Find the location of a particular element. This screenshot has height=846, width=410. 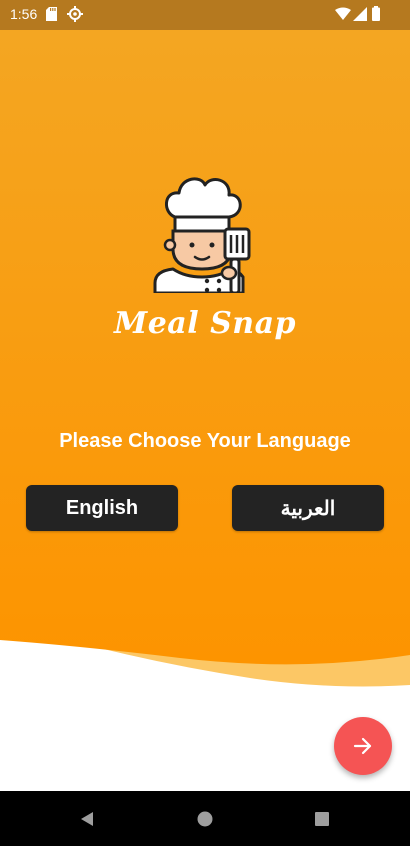

english-button-label: English is located at coordinates (102, 507).